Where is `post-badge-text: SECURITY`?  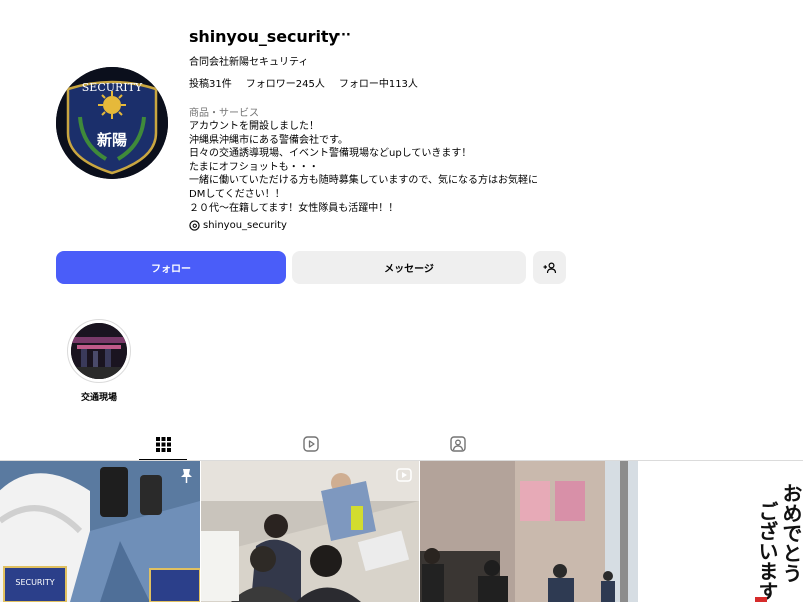
post-badge-text: SECURITY is located at coordinates (34, 582).